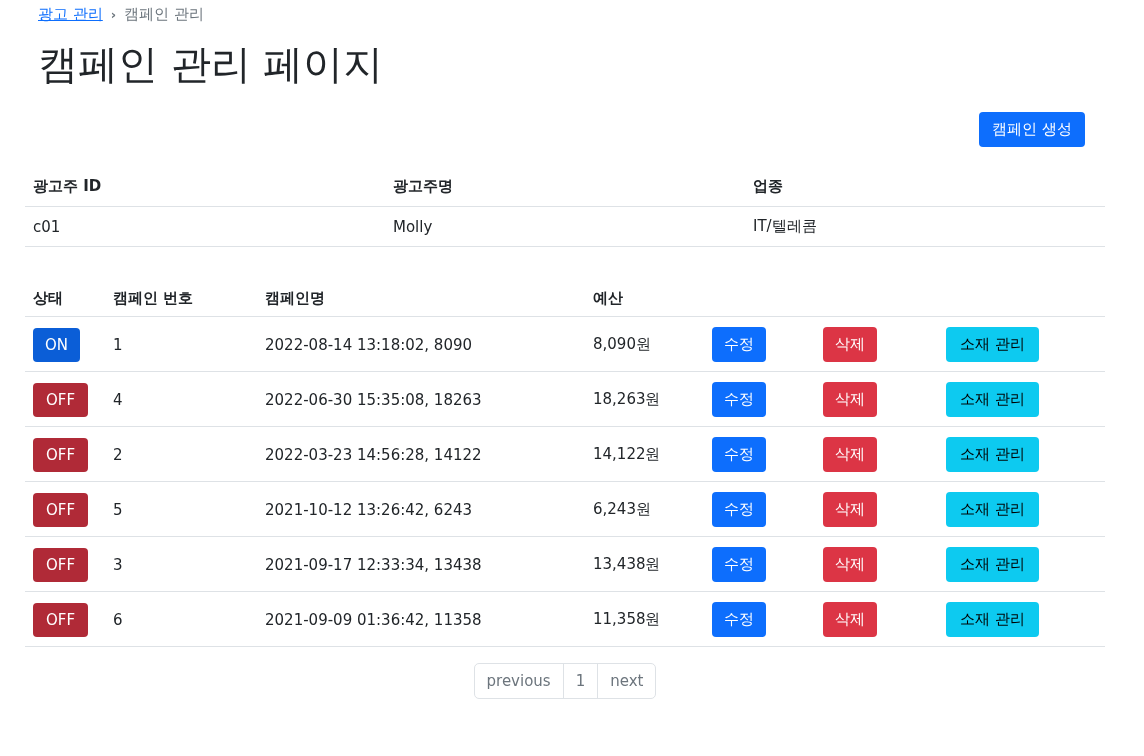 The width and height of the screenshot is (1144, 756). Describe the element at coordinates (181, 399) in the screenshot. I see `table-cell: 4` at that location.